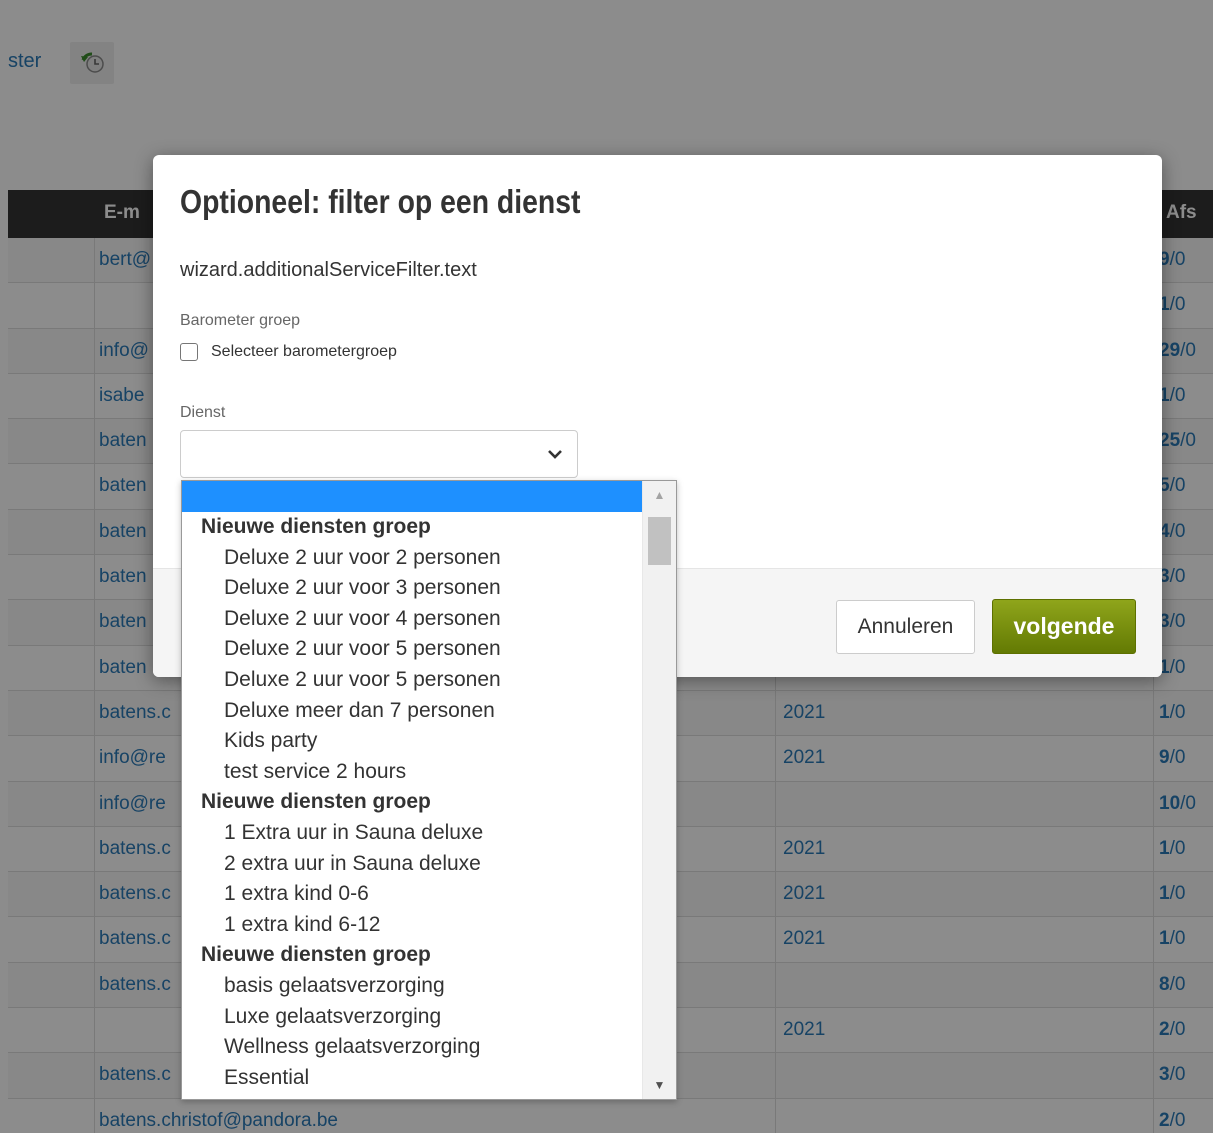 Image resolution: width=1213 pixels, height=1133 pixels. I want to click on service-option: basis gelaatsverzorging, so click(412, 986).